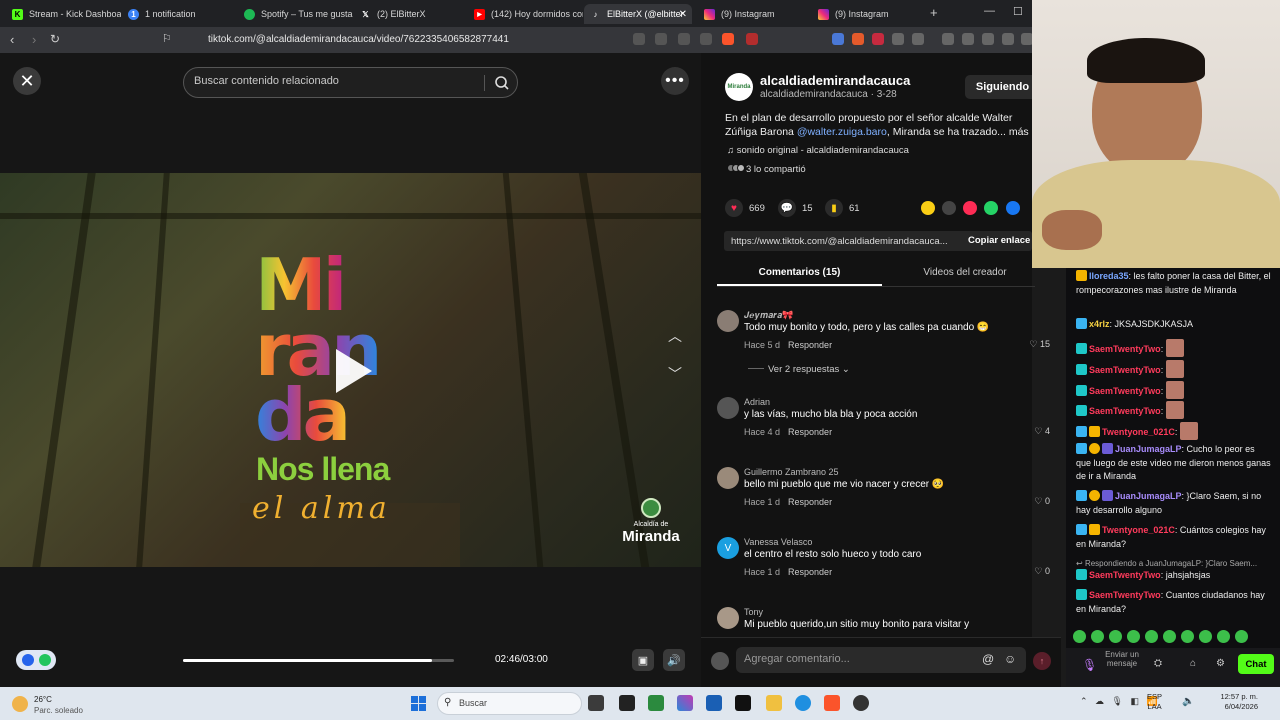 This screenshot has height=720, width=1280. I want to click on tab-comments: Comentarios (15), so click(799, 274).